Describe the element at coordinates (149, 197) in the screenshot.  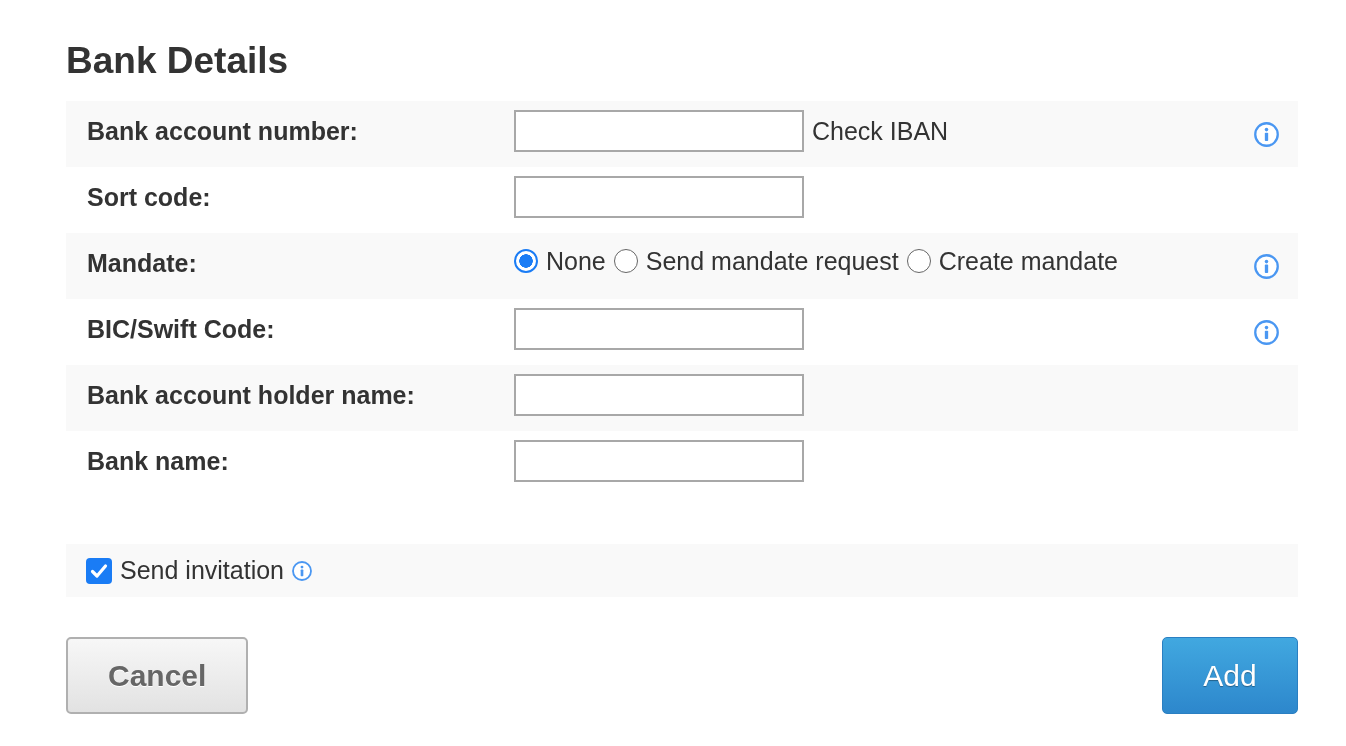
I see `field-label: Sort code:` at that location.